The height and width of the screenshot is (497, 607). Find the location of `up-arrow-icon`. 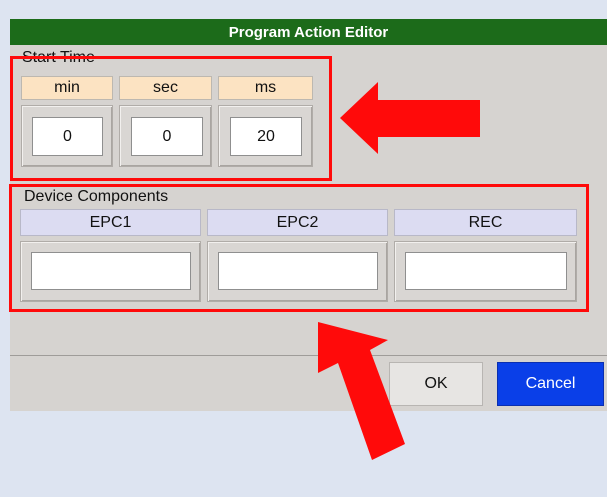

up-arrow-icon is located at coordinates (361, 391).